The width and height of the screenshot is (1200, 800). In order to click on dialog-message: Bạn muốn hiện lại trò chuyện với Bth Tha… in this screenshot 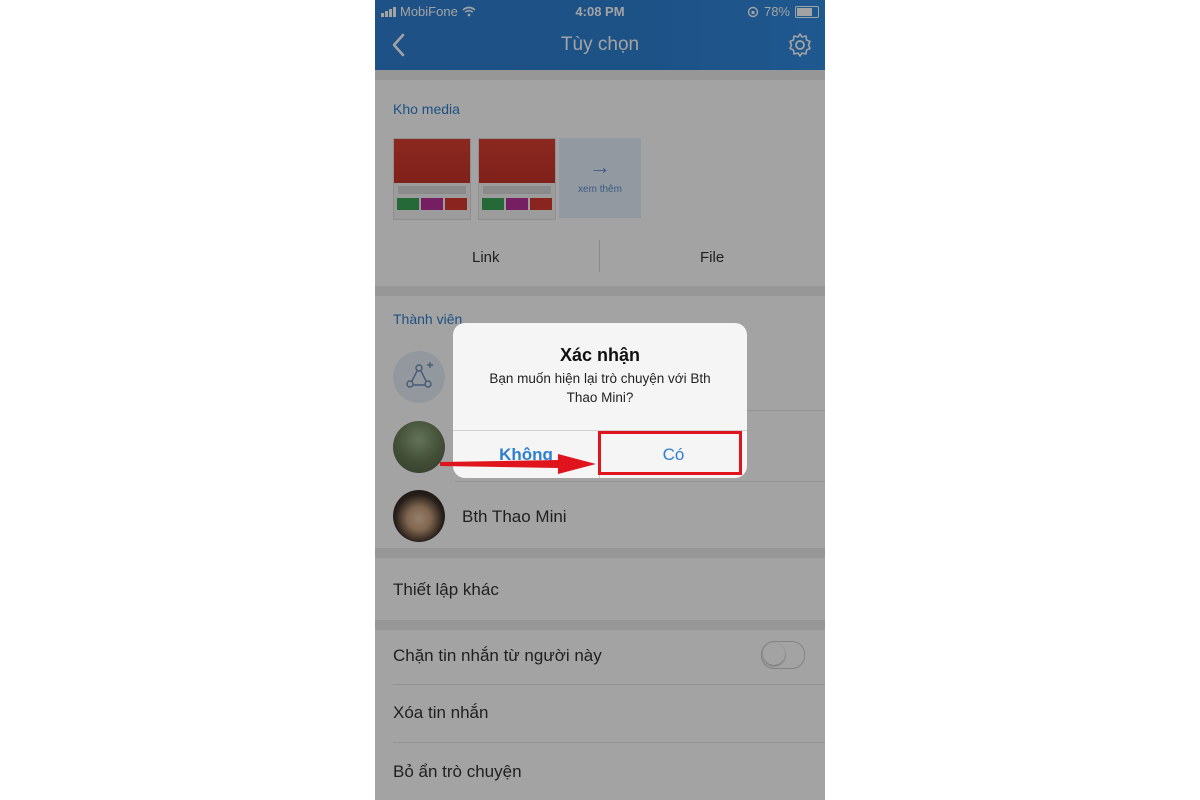, I will do `click(600, 388)`.